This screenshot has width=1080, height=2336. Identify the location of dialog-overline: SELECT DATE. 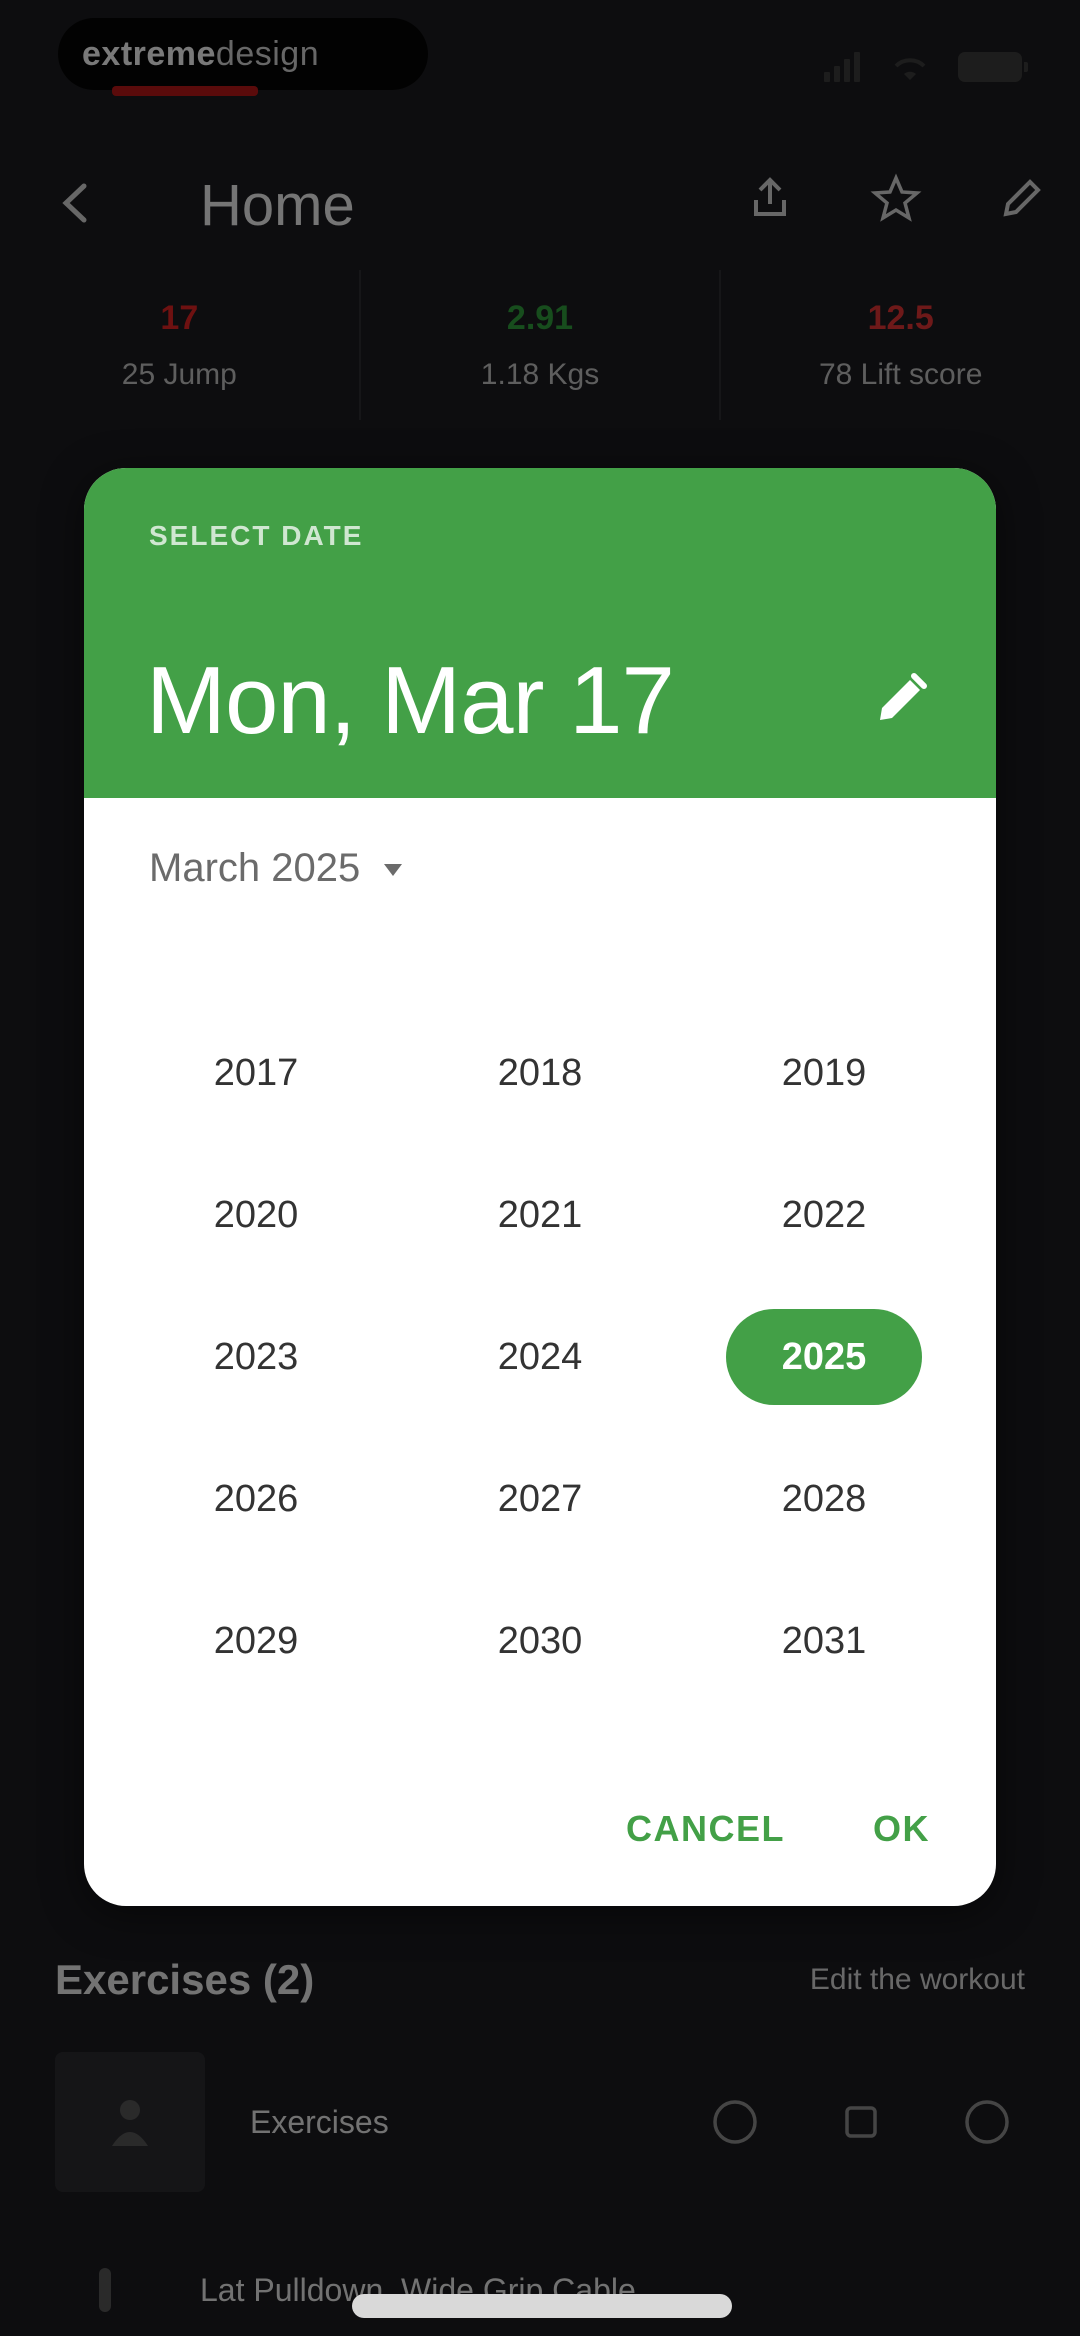
(256, 535).